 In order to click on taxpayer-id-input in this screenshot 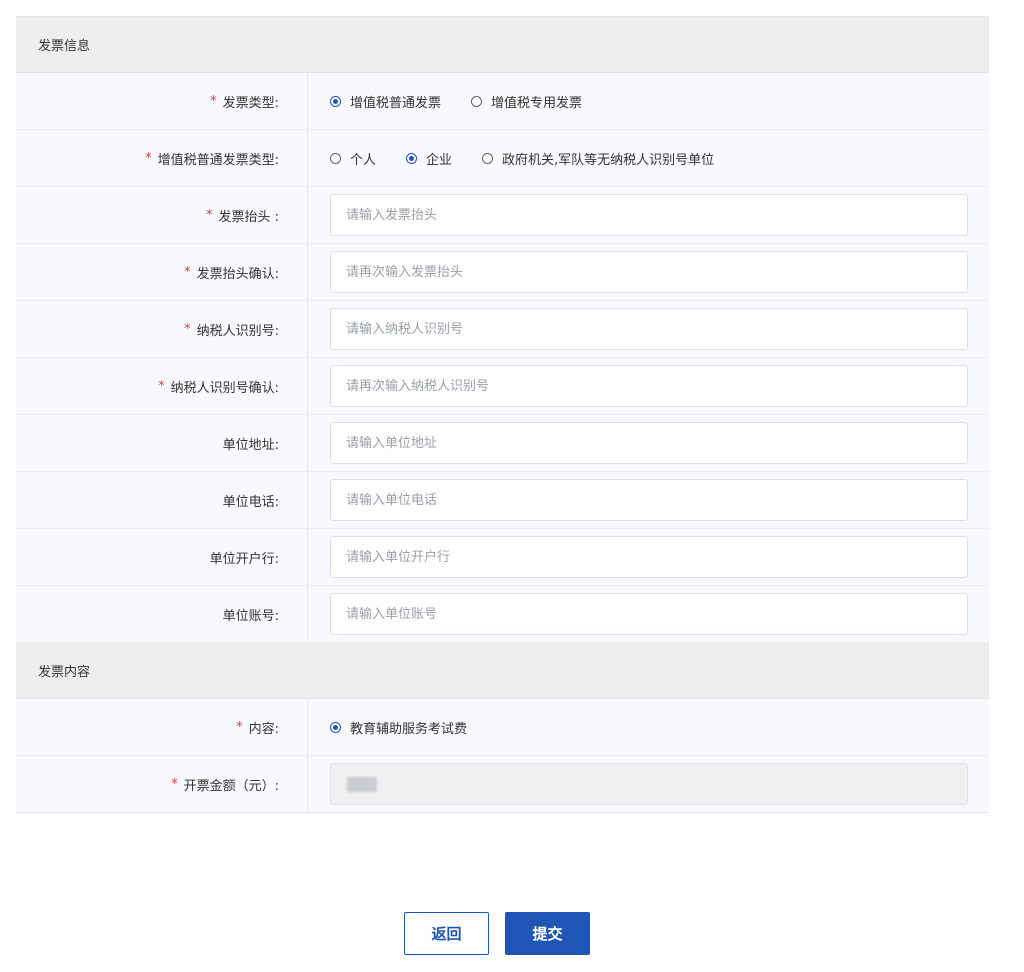, I will do `click(649, 329)`.